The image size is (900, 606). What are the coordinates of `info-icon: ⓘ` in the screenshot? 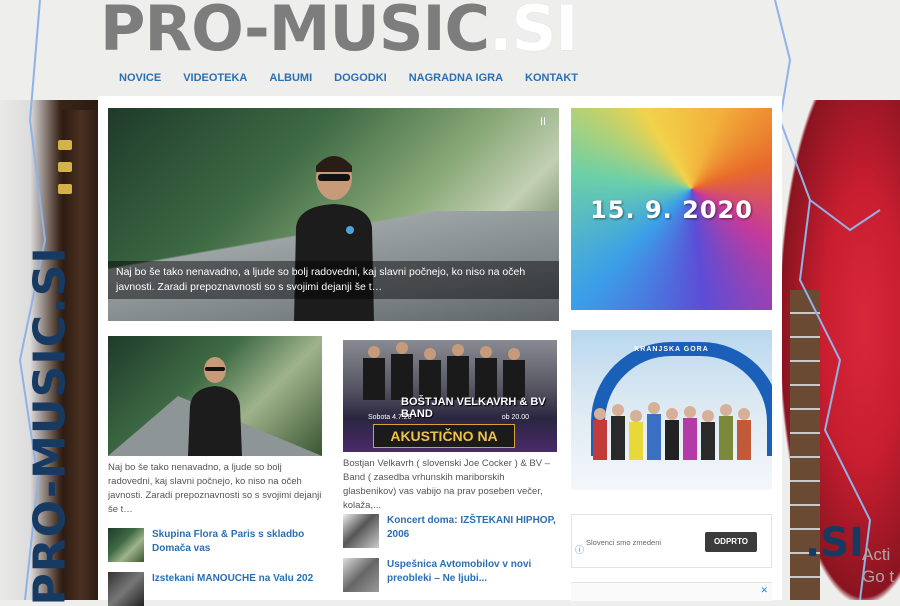 It's located at (579, 549).